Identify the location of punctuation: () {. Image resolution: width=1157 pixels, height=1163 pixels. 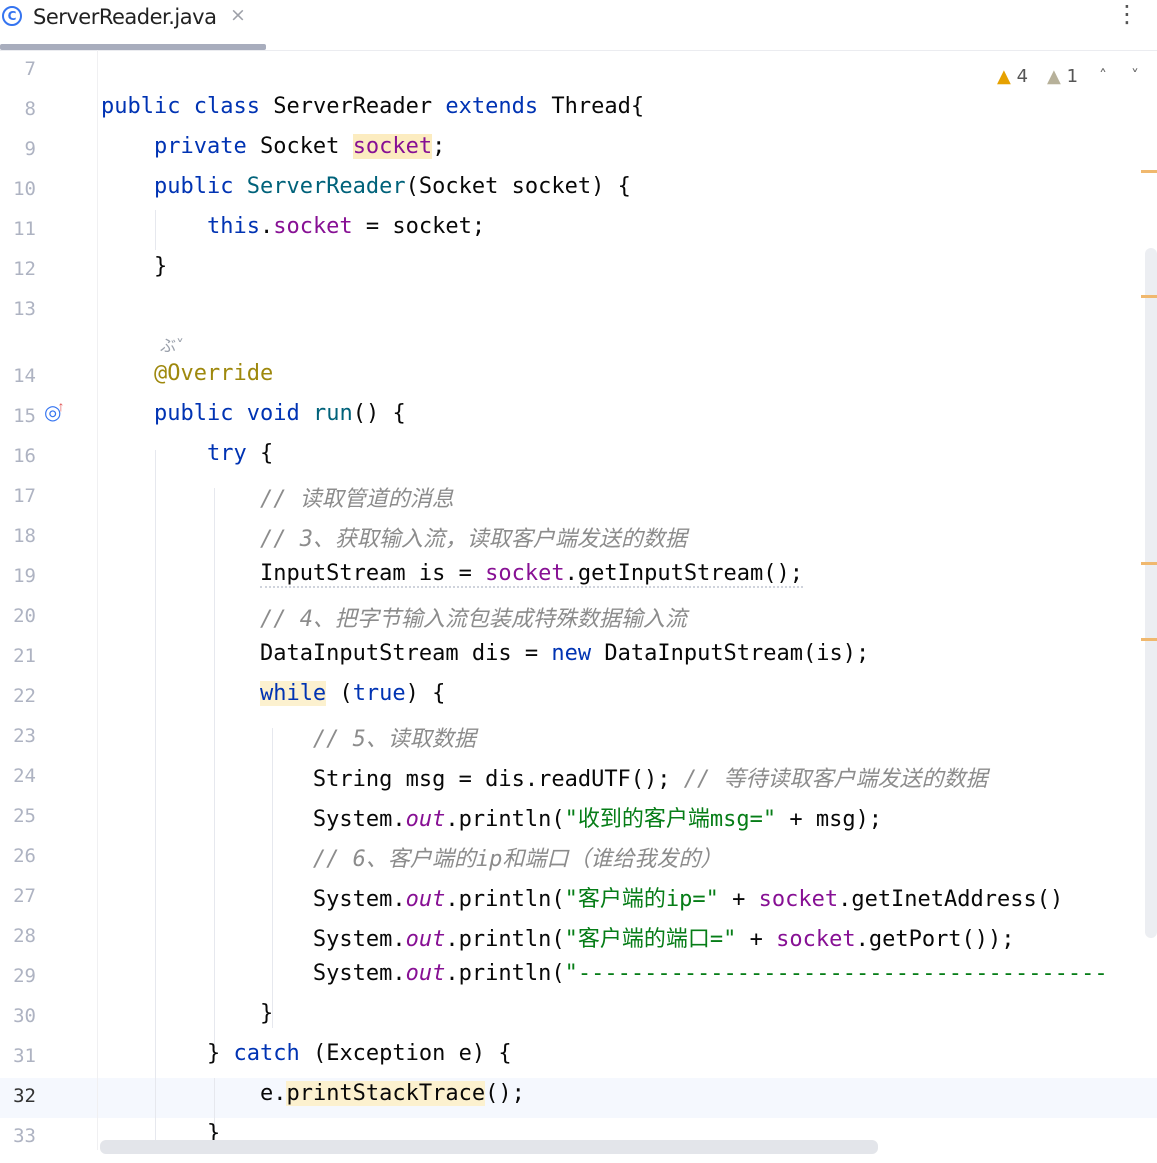
(379, 413).